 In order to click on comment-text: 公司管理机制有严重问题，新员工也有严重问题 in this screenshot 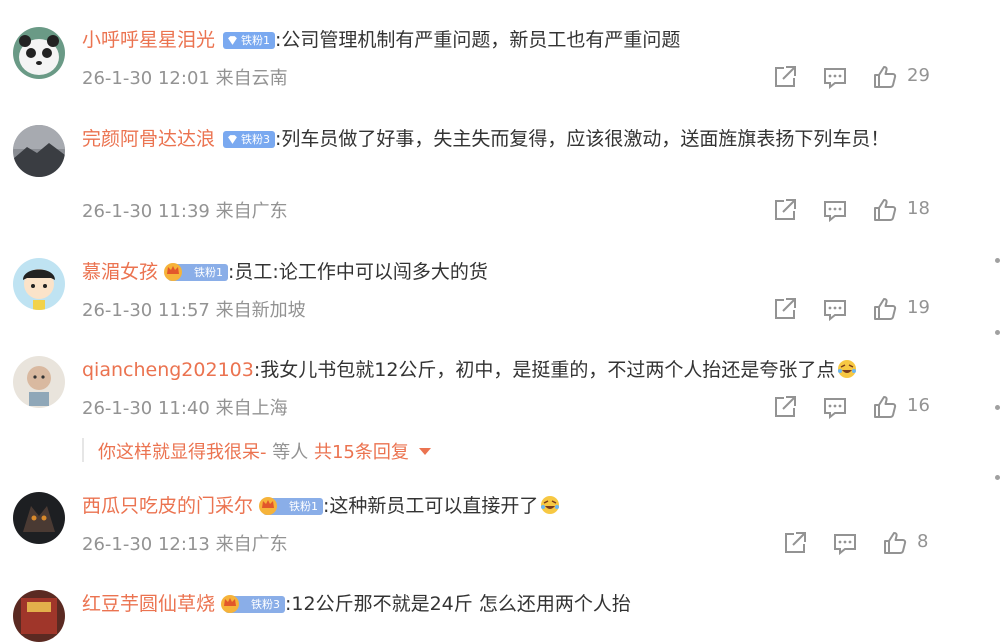, I will do `click(481, 40)`.